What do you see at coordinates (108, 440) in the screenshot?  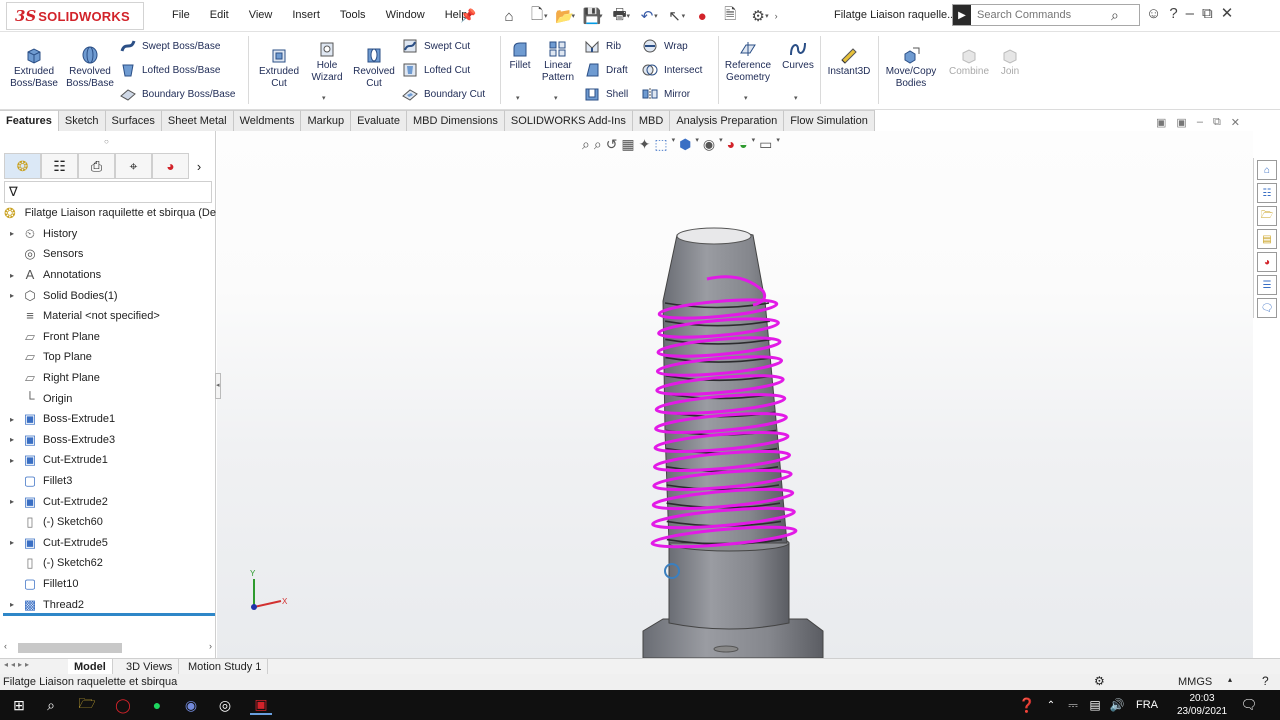 I see `tree-item: ▸ ▣ Boss-Extrude3` at bounding box center [108, 440].